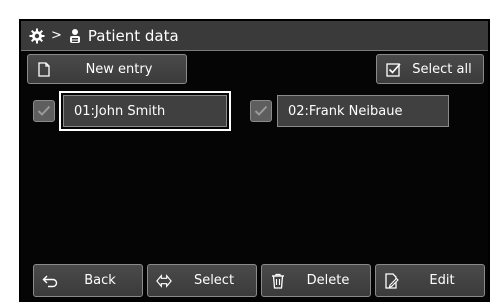 This screenshot has width=491, height=304. I want to click on new-entry-label: New entry, so click(119, 69).